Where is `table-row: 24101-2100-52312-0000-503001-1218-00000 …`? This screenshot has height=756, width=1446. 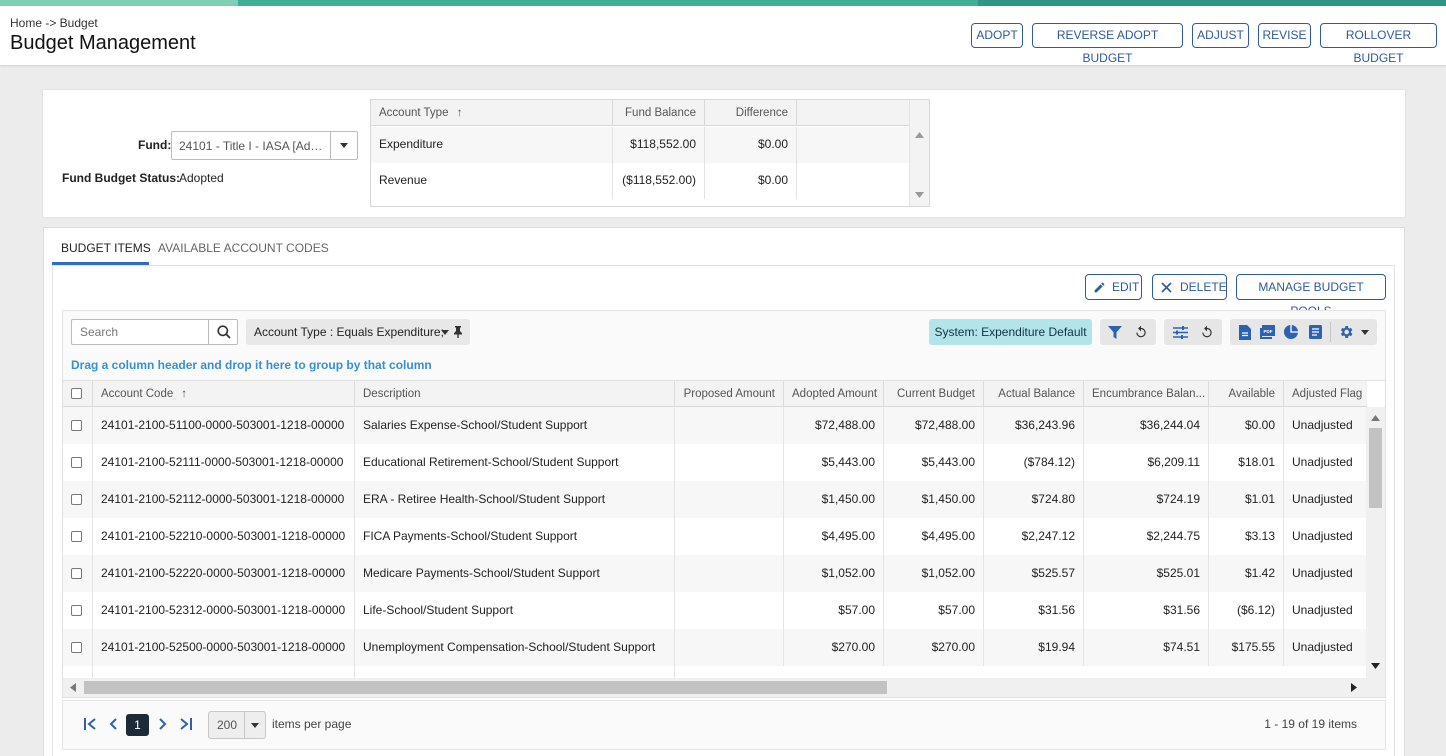
table-row: 24101-2100-52312-0000-503001-1218-00000 … is located at coordinates (715, 610).